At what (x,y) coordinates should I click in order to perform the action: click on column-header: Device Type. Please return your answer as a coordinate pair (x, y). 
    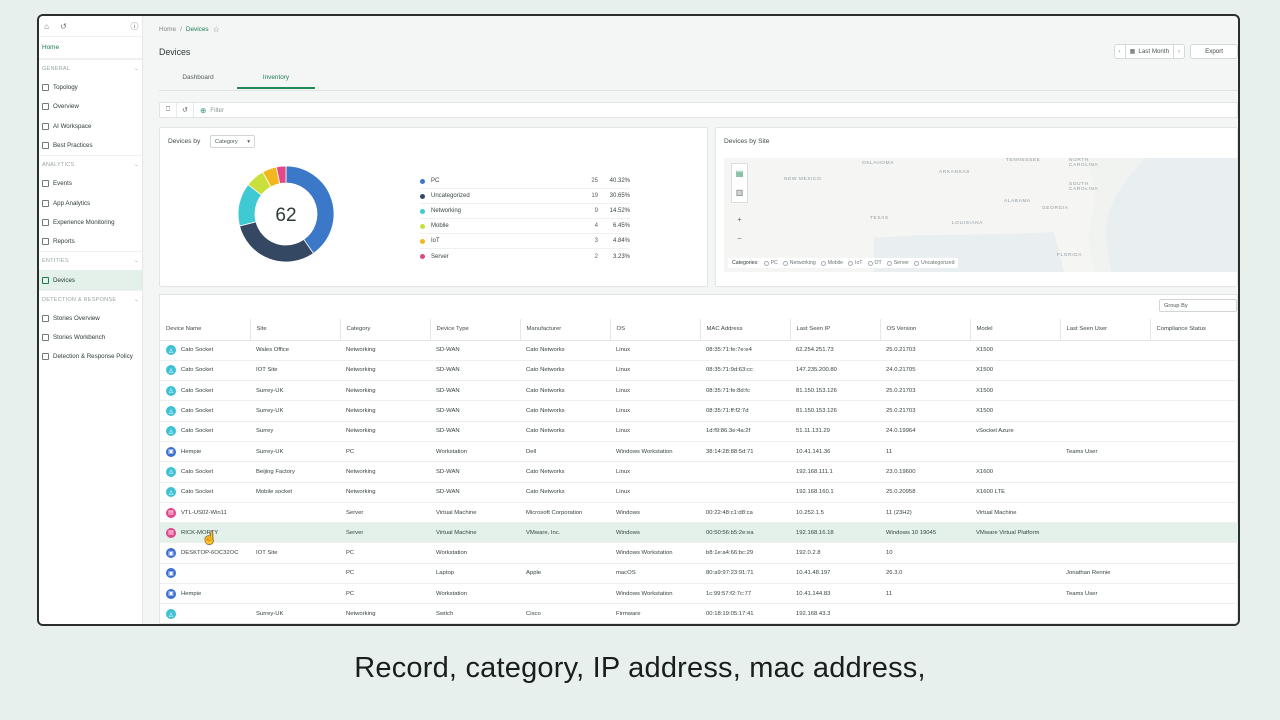
    Looking at the image, I should click on (475, 330).